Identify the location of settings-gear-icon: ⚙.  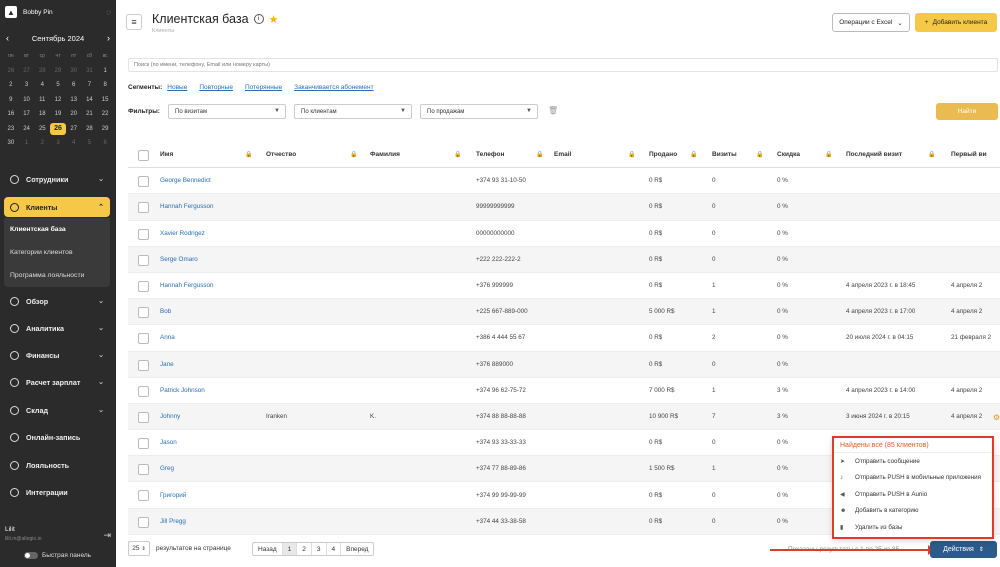
(996, 417).